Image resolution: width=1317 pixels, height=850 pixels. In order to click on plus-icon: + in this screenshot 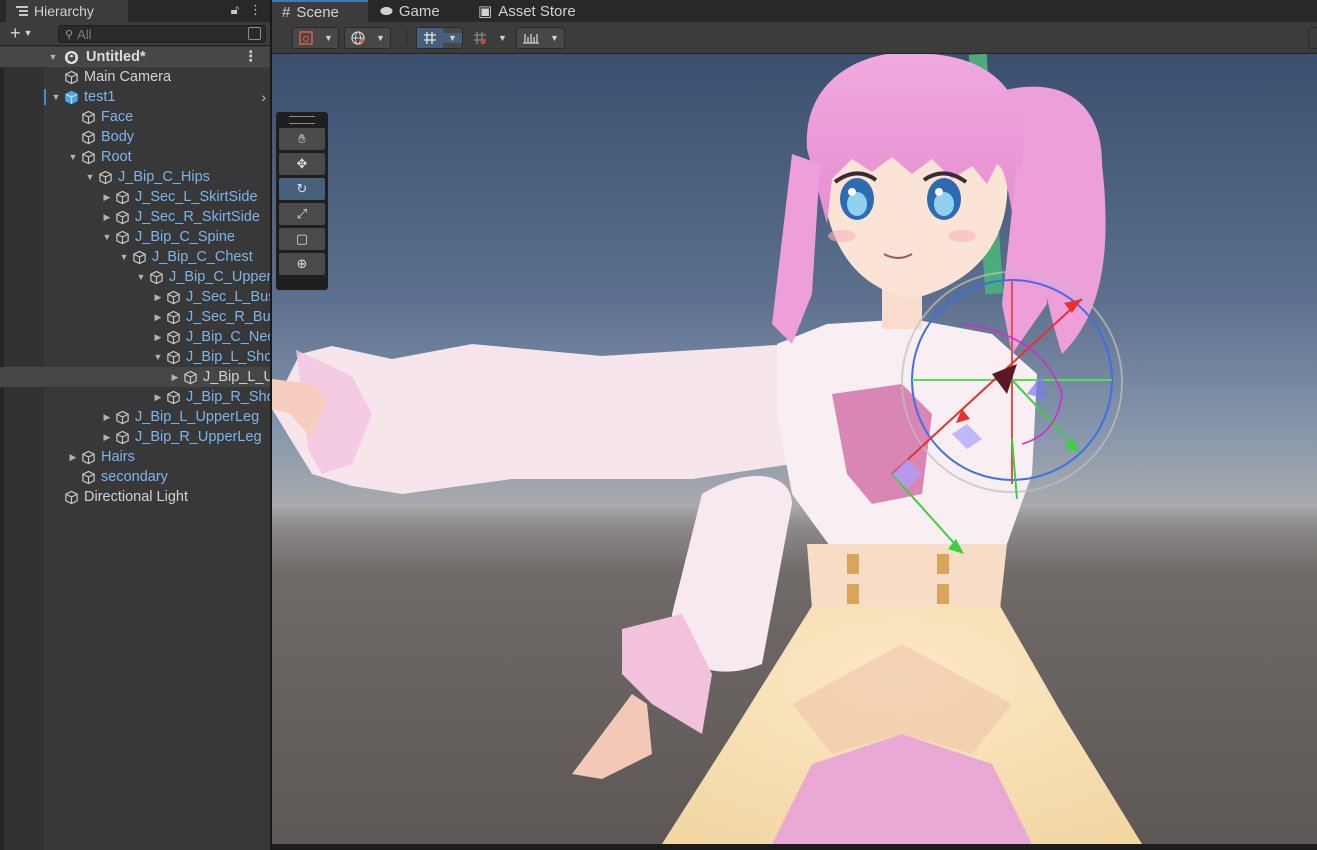, I will do `click(15, 33)`.